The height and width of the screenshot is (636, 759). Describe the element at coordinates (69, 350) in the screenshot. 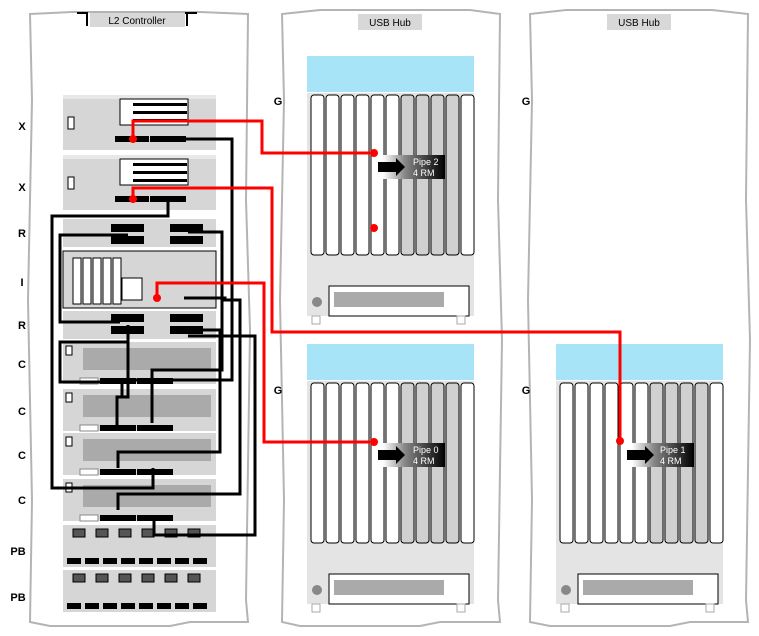

I see `indicator` at that location.